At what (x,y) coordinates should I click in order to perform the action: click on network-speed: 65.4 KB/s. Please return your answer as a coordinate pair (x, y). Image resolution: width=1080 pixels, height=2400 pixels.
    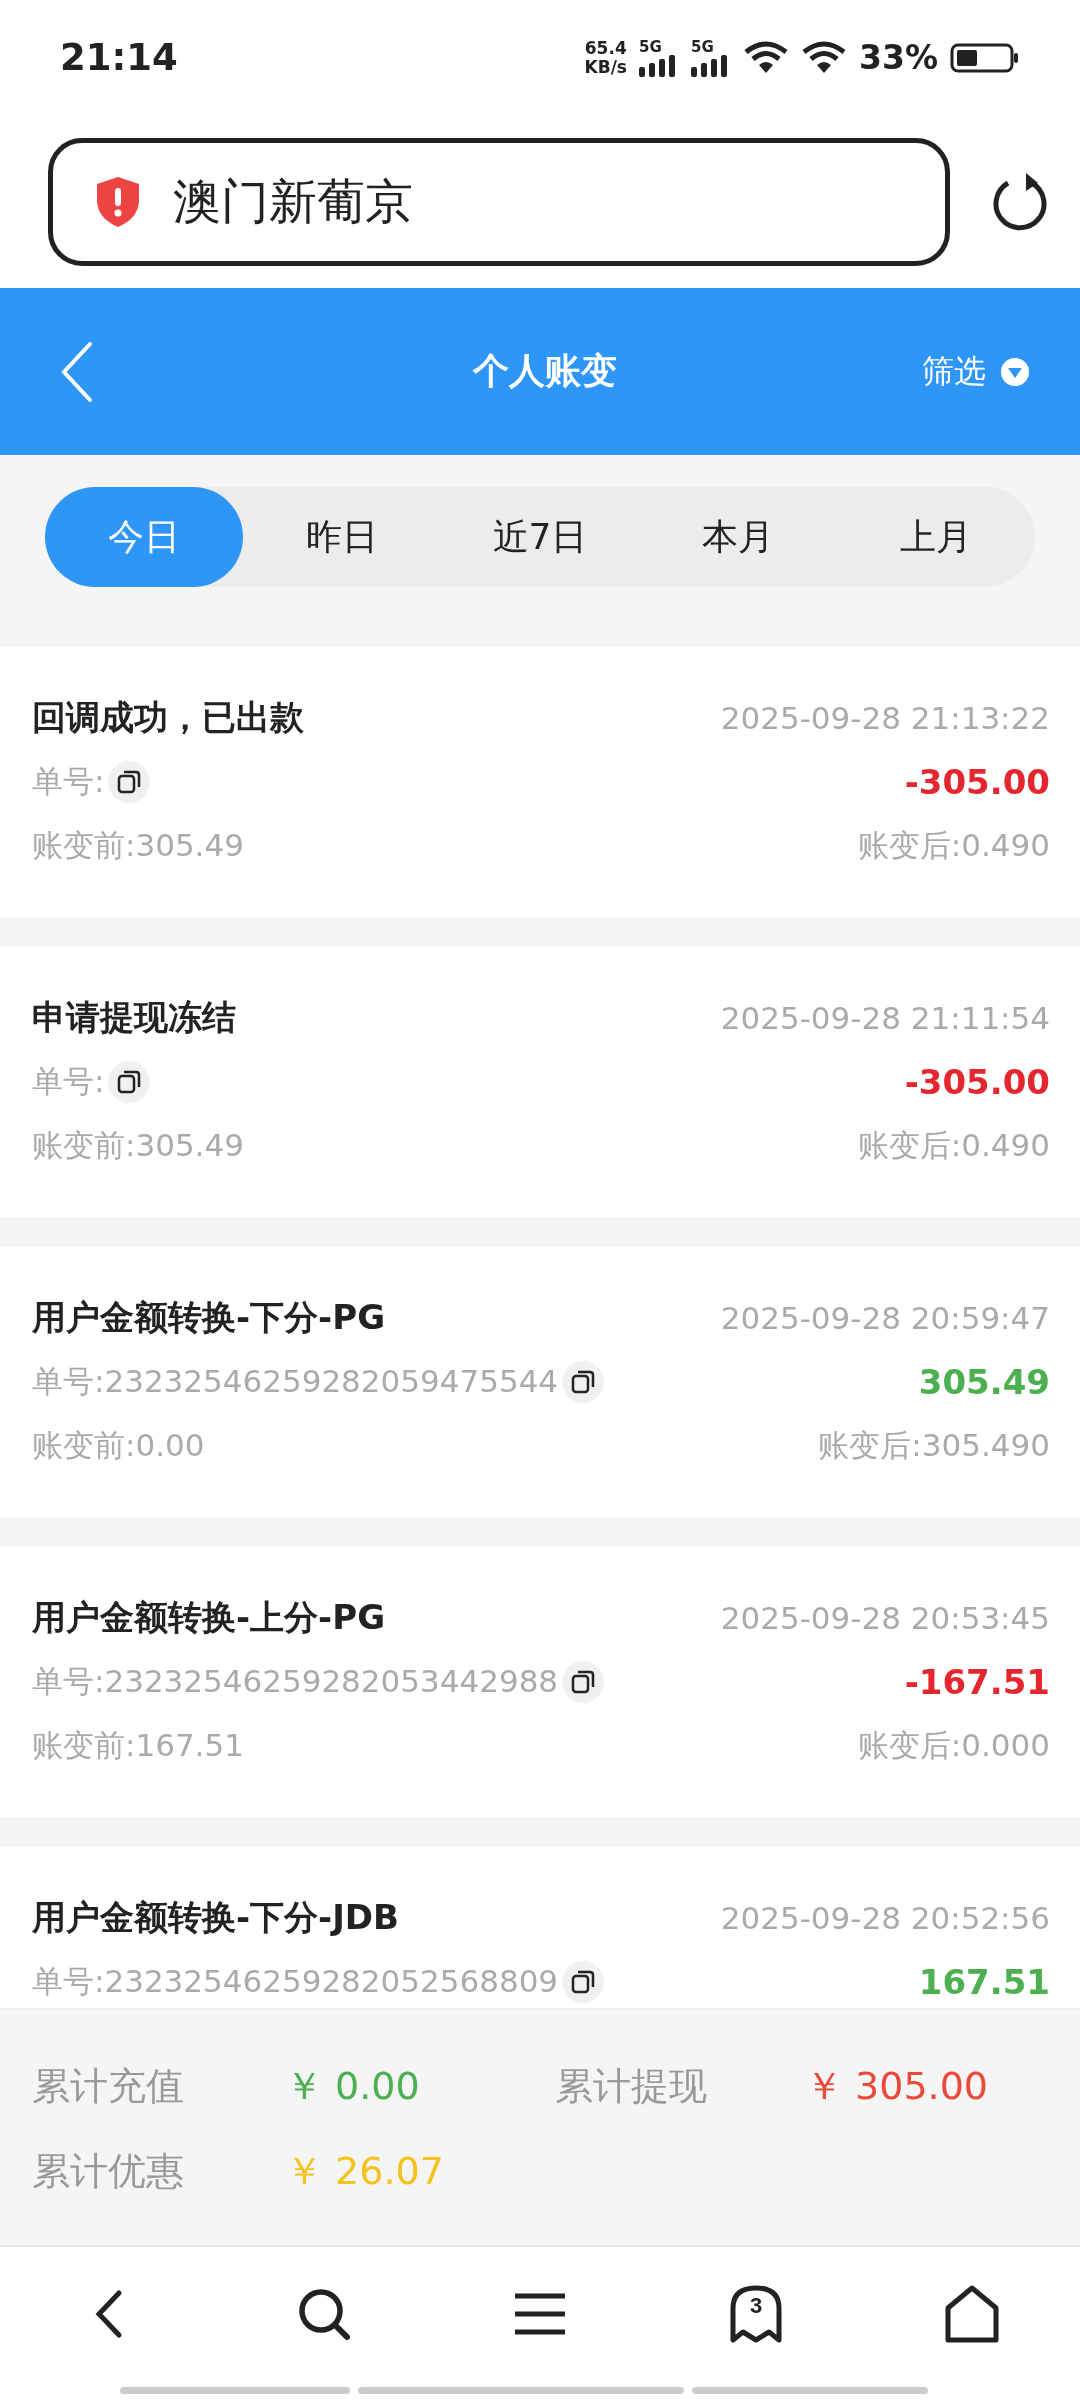
    Looking at the image, I should click on (605, 57).